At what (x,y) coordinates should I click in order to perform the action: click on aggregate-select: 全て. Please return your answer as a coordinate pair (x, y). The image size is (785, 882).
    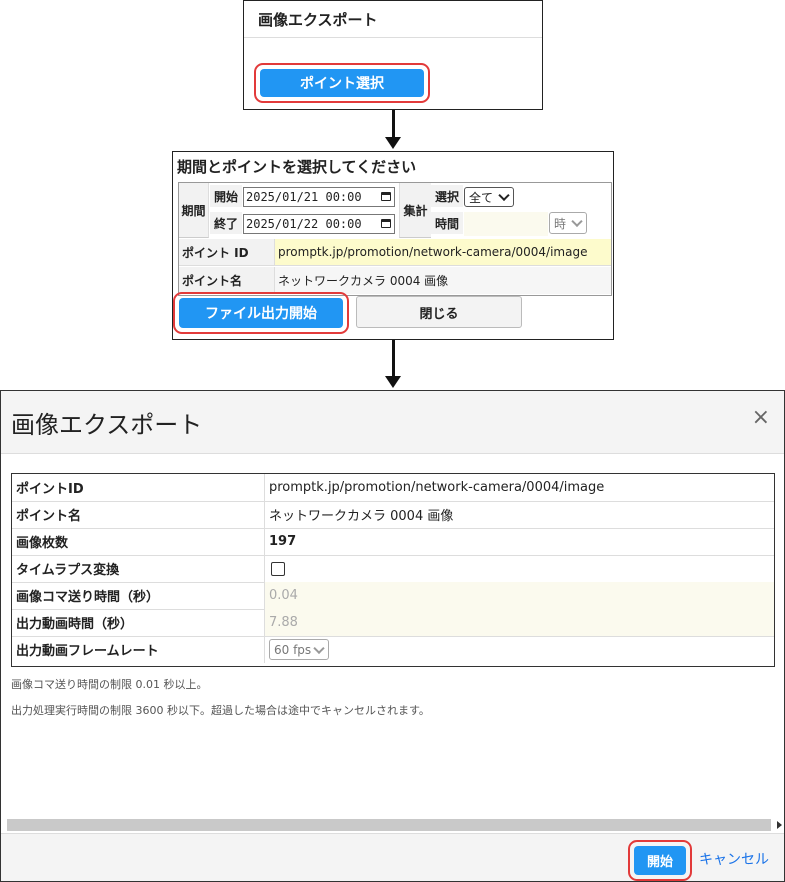
    Looking at the image, I should click on (489, 197).